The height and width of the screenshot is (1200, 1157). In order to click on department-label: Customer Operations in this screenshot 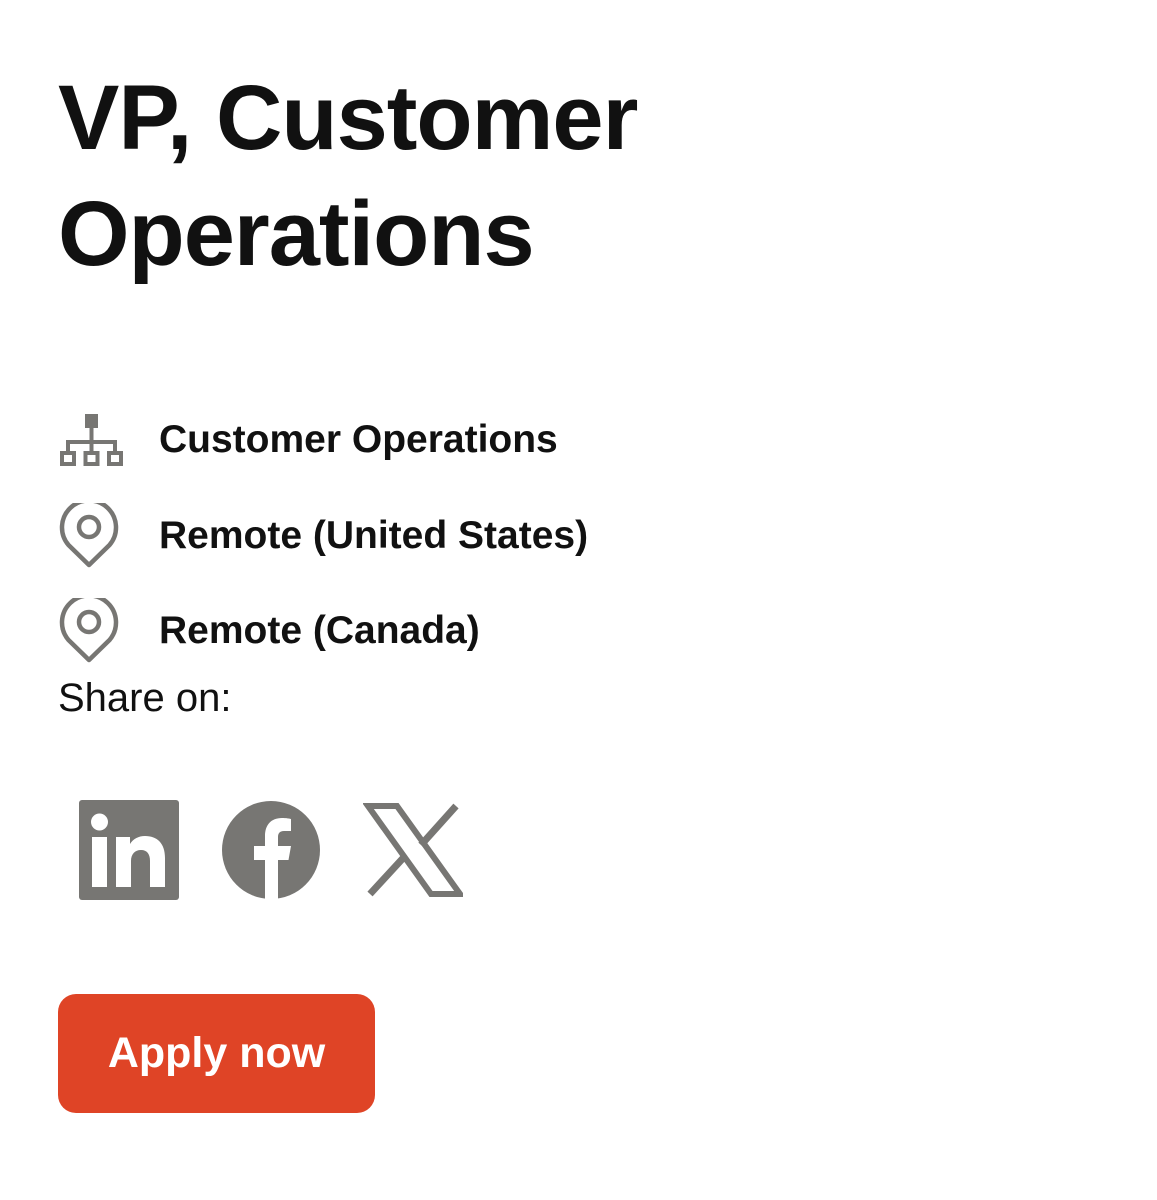, I will do `click(358, 439)`.